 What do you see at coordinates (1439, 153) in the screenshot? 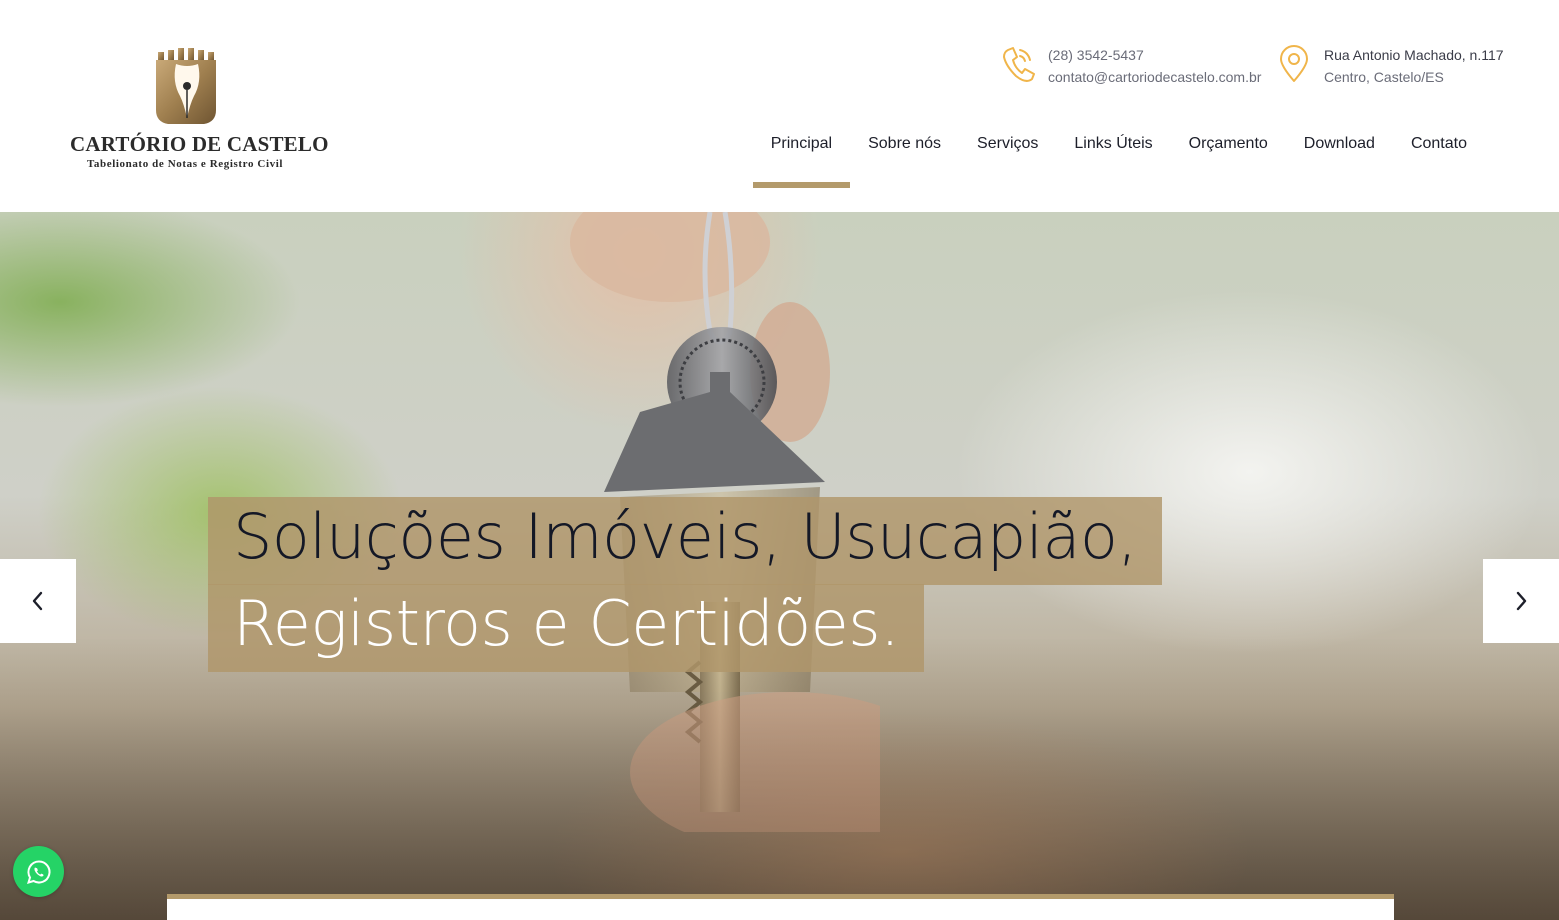
I see `nav-item-contato: Contato` at bounding box center [1439, 153].